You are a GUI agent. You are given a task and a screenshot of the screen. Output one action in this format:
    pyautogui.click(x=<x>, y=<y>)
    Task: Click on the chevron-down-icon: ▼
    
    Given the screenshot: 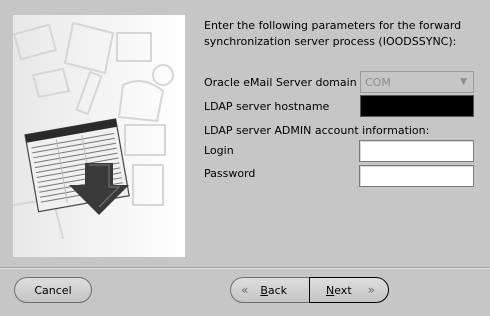 What is the action you would take?
    pyautogui.click(x=463, y=82)
    